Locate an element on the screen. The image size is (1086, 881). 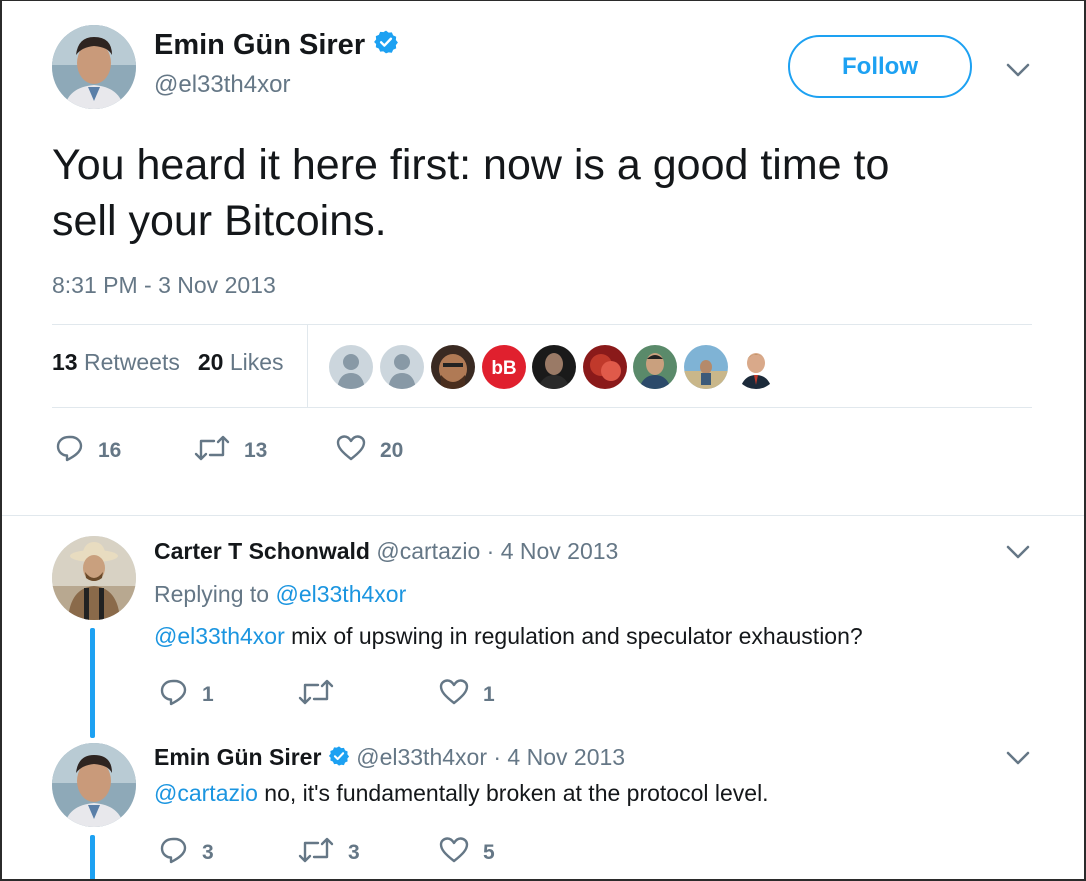
retweets-label: Retweets is located at coordinates (131, 362).